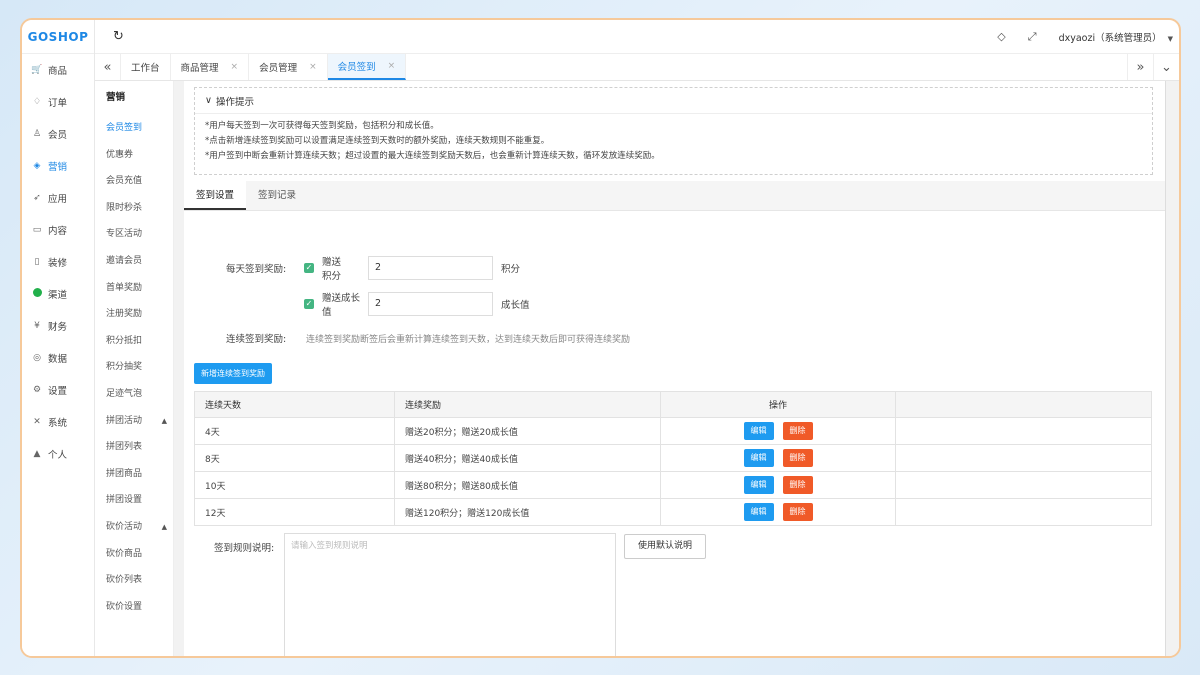  What do you see at coordinates (1116, 37) in the screenshot?
I see `user-menu: dxyaozi（系统管理员） ▼` at bounding box center [1116, 37].